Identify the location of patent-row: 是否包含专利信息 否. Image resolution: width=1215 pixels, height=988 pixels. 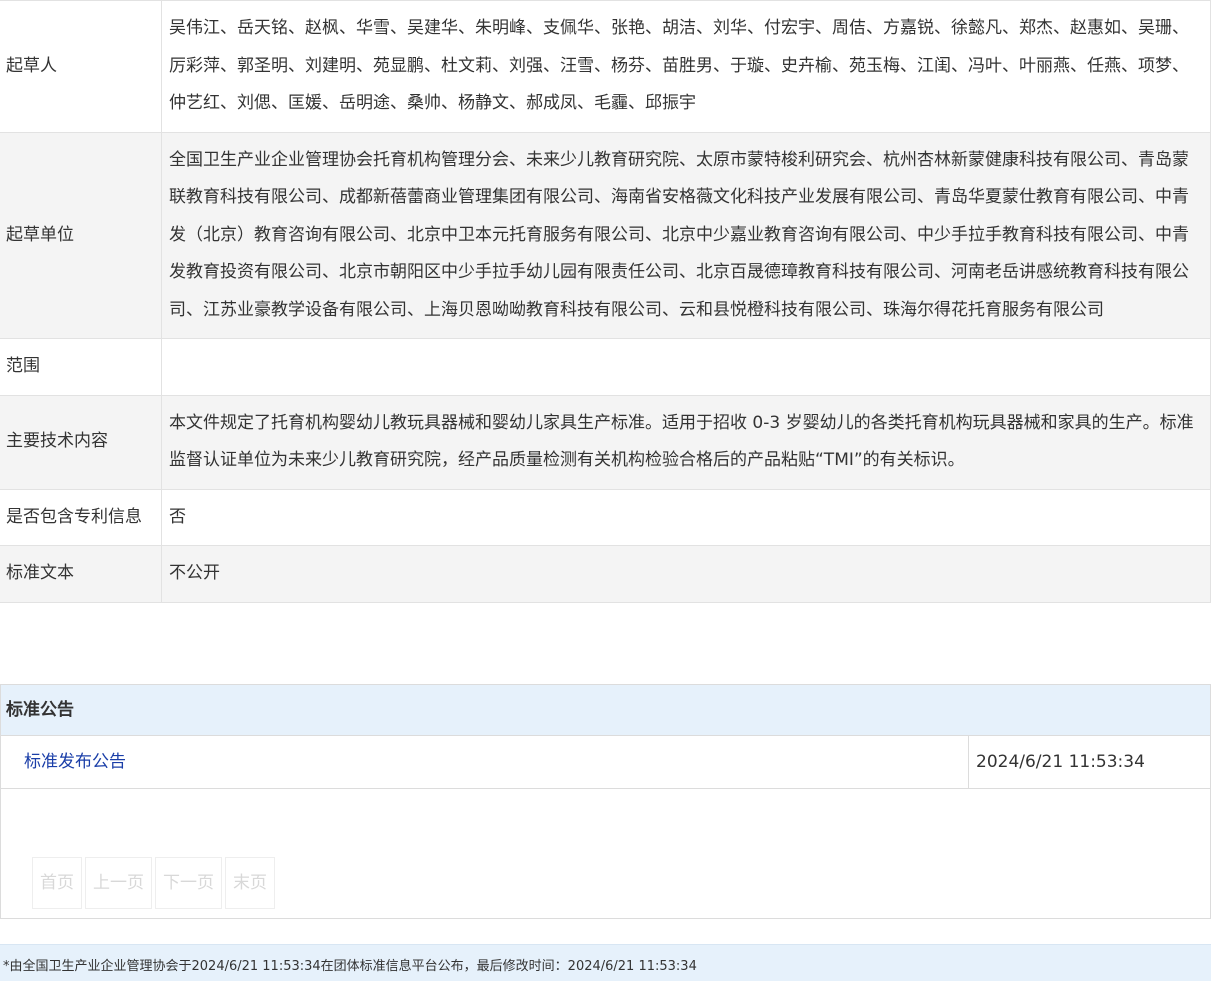
(605, 517).